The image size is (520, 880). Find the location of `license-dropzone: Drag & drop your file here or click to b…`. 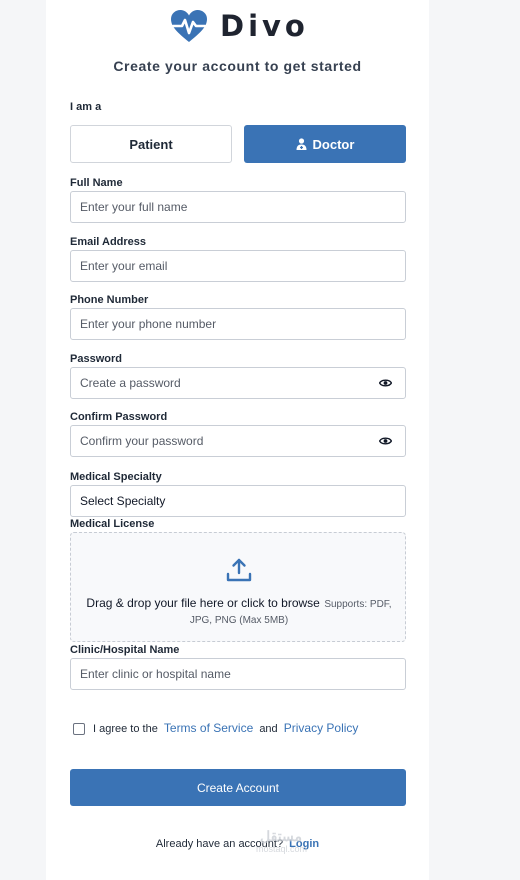

license-dropzone: Drag & drop your file here or click to b… is located at coordinates (238, 587).